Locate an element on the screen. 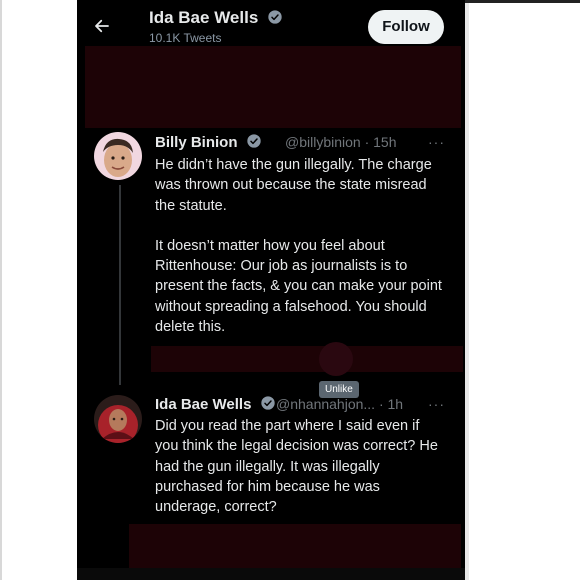  profile-name: Ida Bae Wells is located at coordinates (216, 18).